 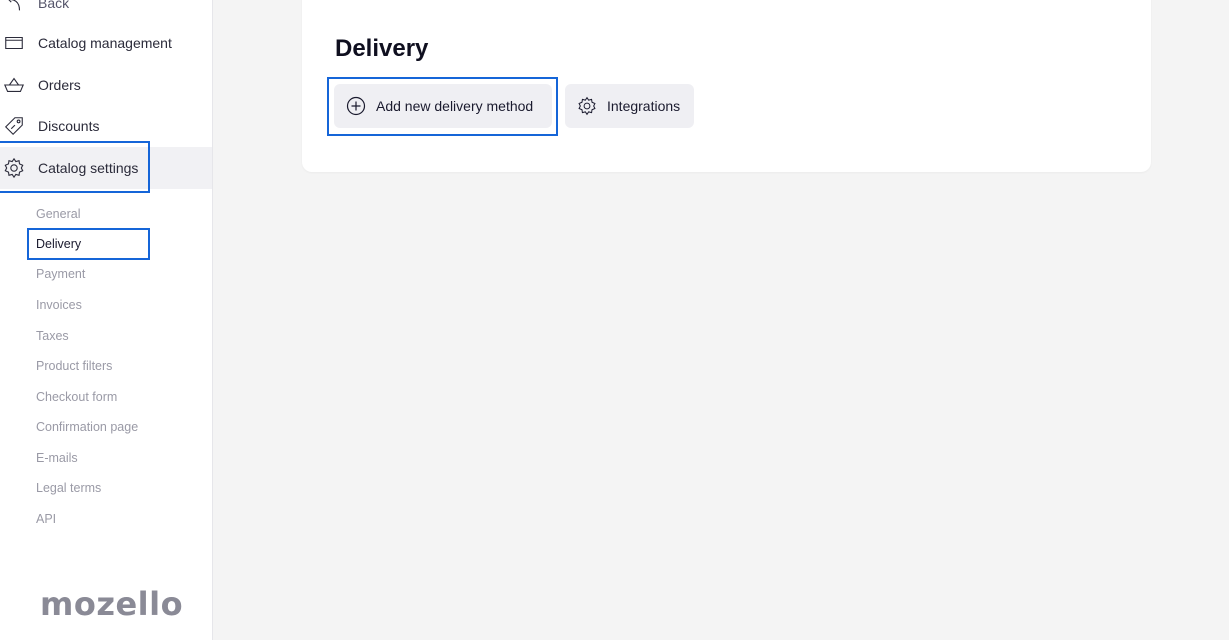 What do you see at coordinates (106, 85) in the screenshot?
I see `sidebar-item-orders: Orders` at bounding box center [106, 85].